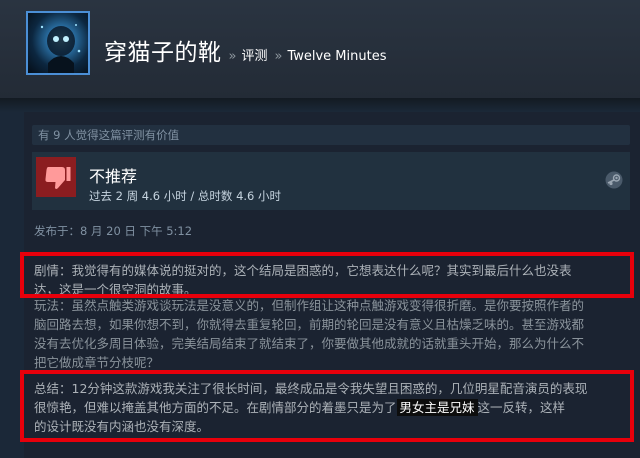 The image size is (640, 458). I want to click on breadcrumb: 穿猫子的靴 » 评测 » Twelve Minutes, so click(245, 49).